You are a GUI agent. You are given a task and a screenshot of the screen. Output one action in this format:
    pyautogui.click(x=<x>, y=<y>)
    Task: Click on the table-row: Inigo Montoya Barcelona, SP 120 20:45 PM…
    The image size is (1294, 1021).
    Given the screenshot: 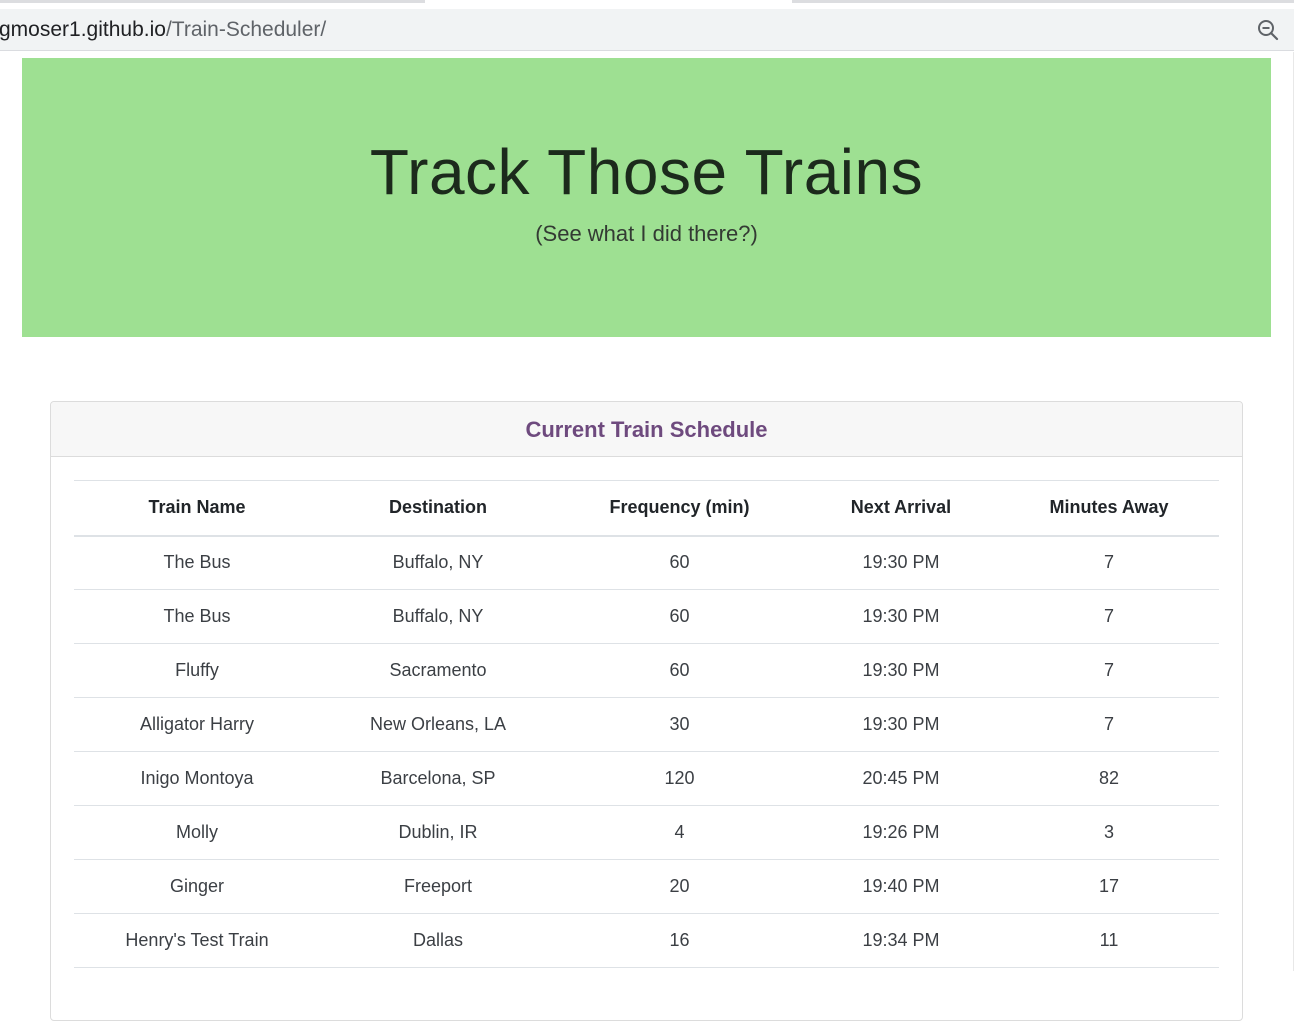 What is the action you would take?
    pyautogui.click(x=646, y=778)
    